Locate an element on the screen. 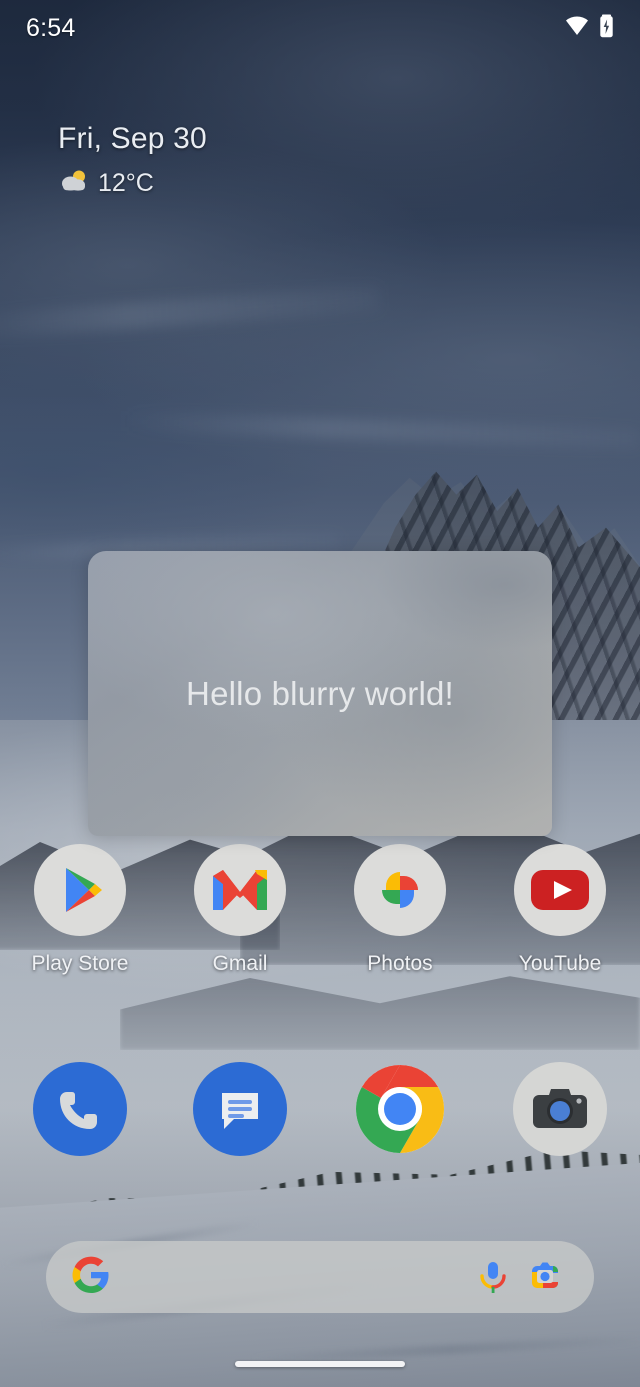 The height and width of the screenshot is (1387, 640). app-label: Gmail is located at coordinates (240, 963).